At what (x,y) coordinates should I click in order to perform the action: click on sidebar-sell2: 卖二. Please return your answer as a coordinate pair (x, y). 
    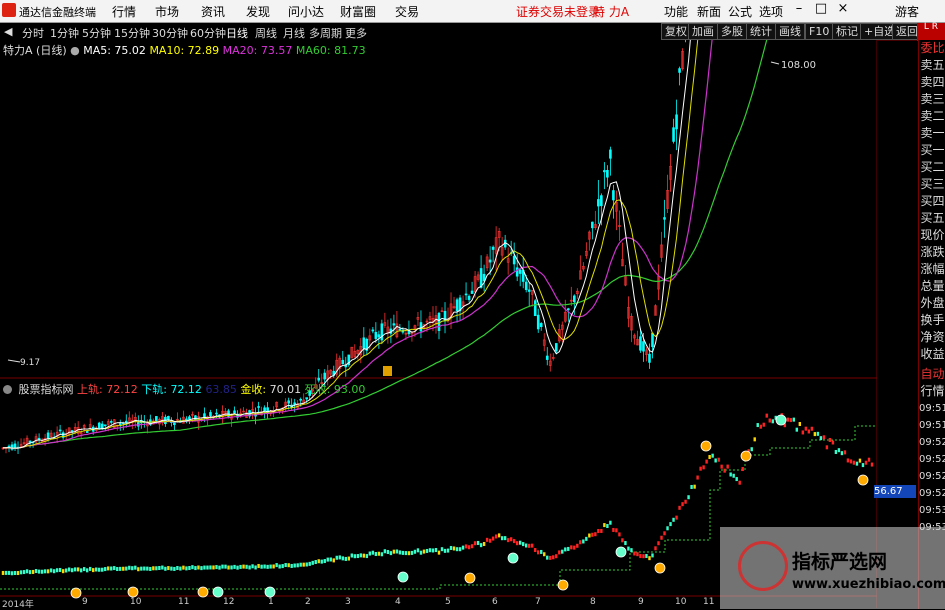
    Looking at the image, I should click on (932, 116).